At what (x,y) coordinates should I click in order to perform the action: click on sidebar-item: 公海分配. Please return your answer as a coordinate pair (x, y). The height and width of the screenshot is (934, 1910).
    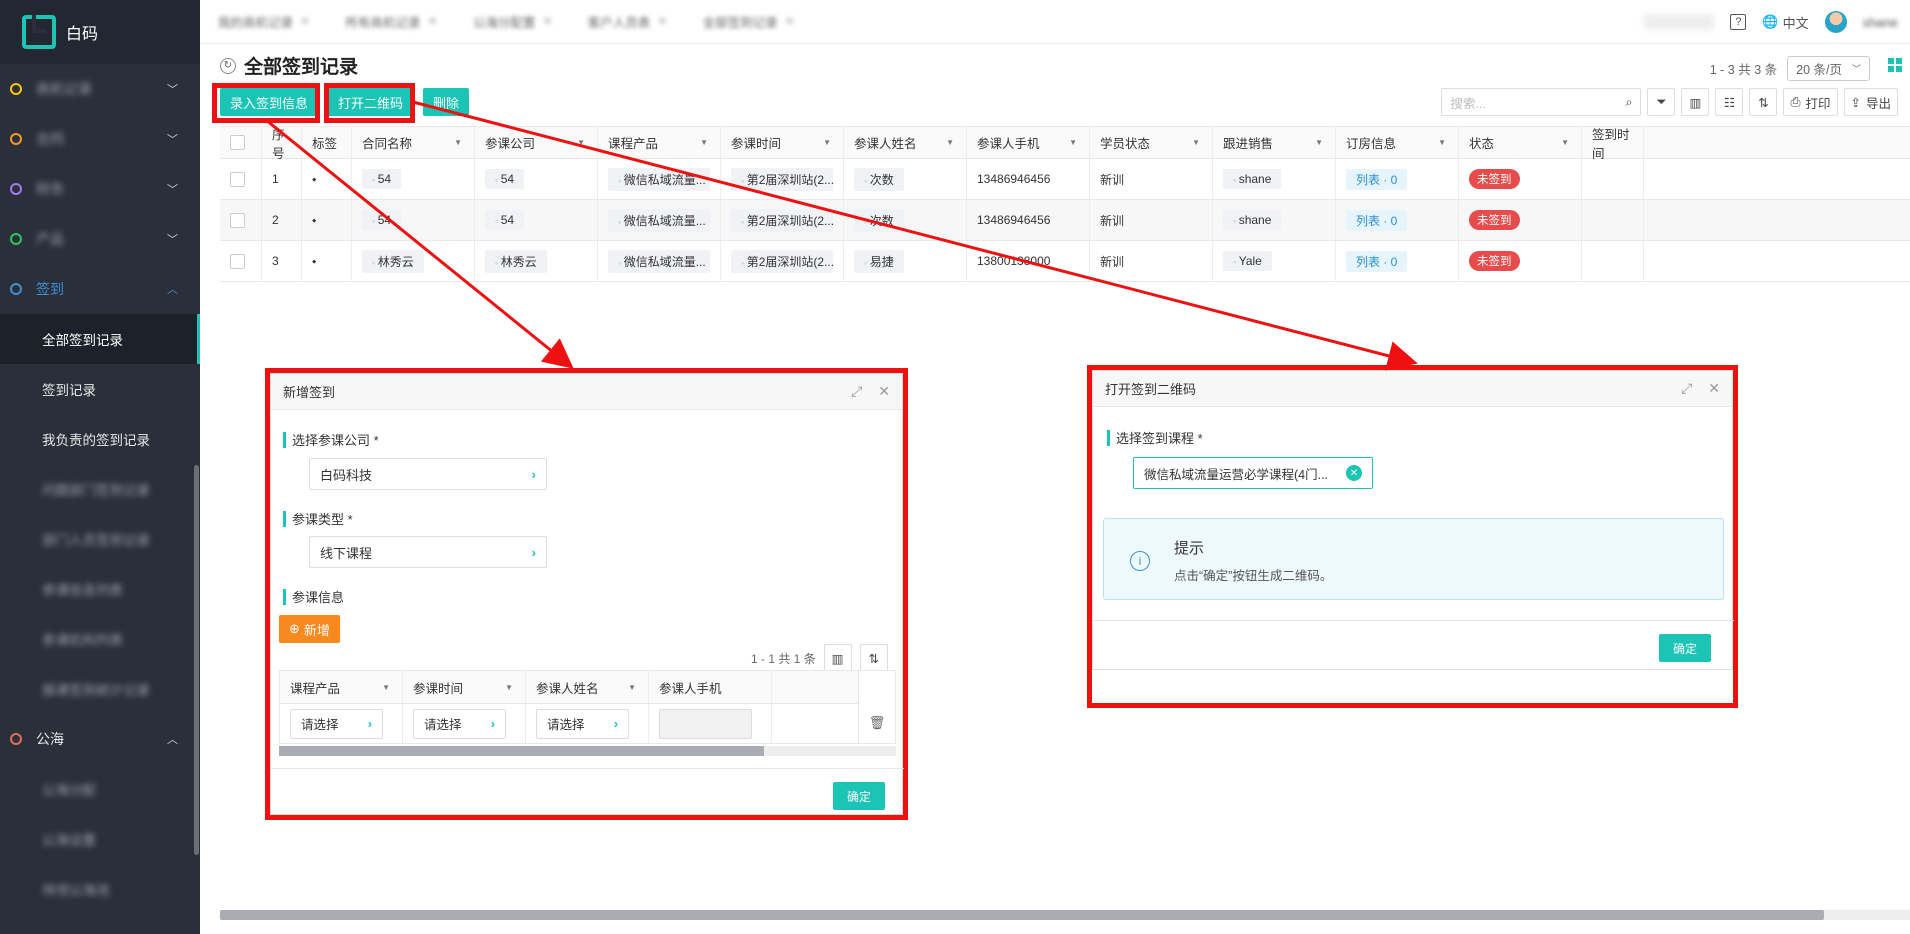
    Looking at the image, I should click on (100, 789).